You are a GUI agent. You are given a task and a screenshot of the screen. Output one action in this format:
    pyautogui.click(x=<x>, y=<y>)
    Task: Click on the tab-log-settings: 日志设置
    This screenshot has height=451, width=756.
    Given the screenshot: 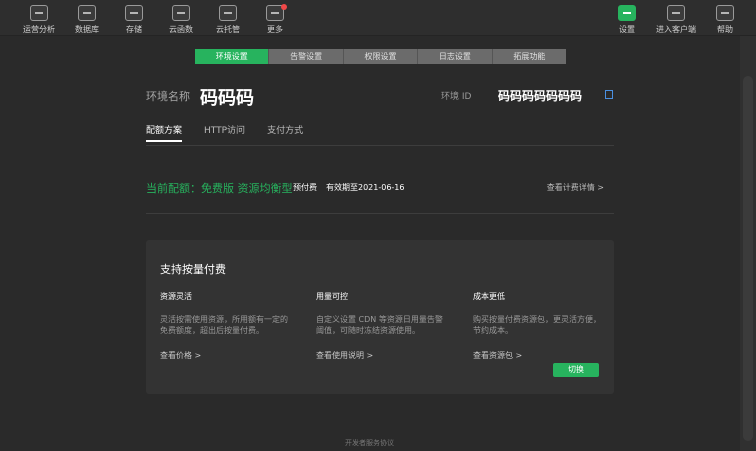 What is the action you would take?
    pyautogui.click(x=455, y=56)
    